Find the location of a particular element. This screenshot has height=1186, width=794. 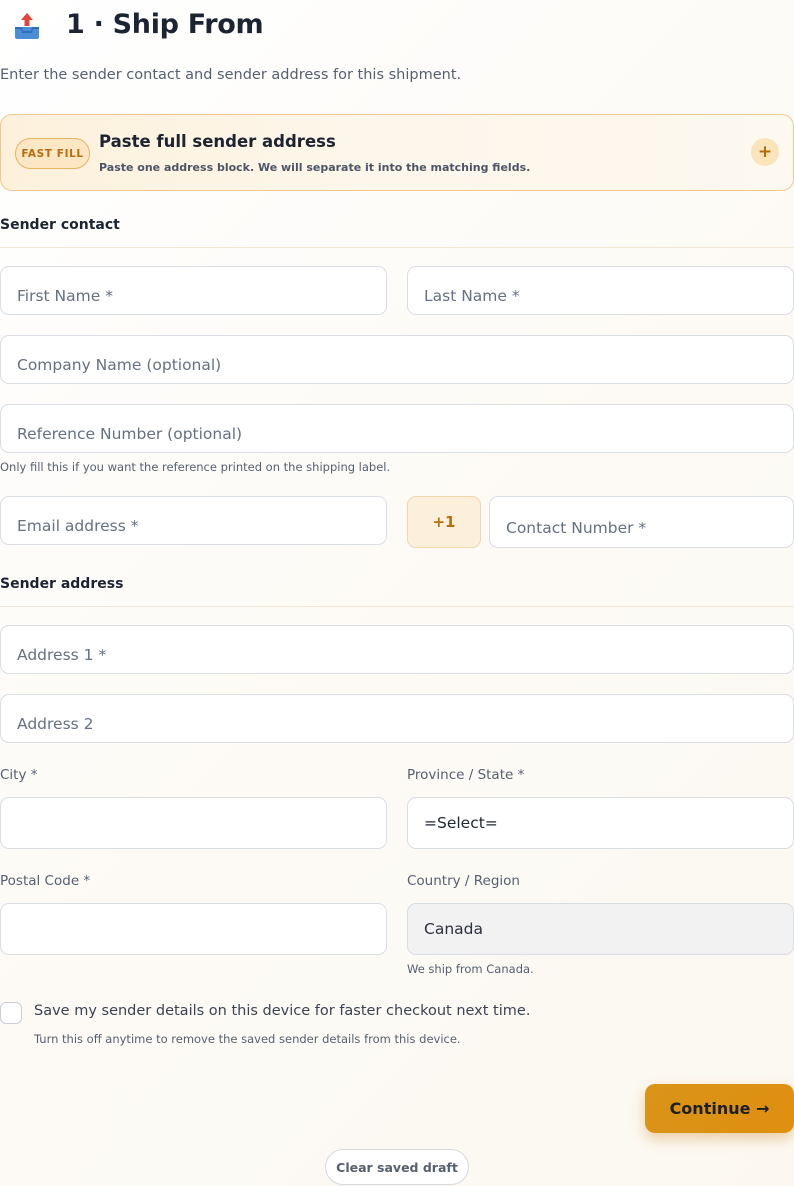

city-input is located at coordinates (193, 823).